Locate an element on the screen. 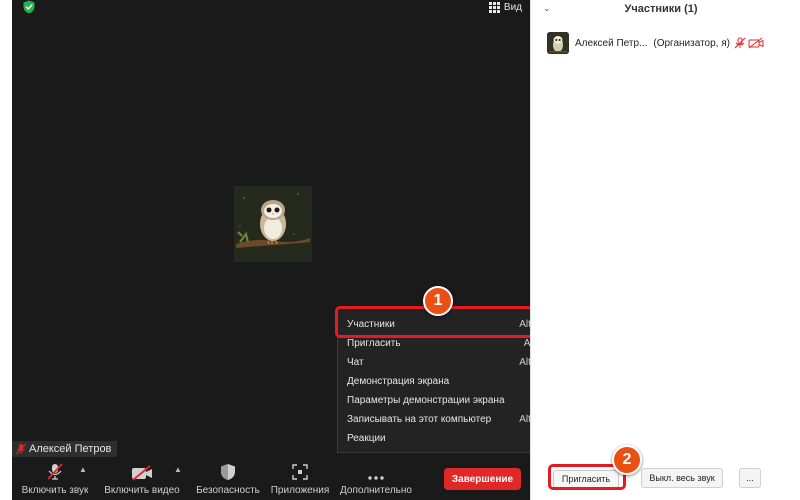  window-frame-right is located at coordinates (792, 250).